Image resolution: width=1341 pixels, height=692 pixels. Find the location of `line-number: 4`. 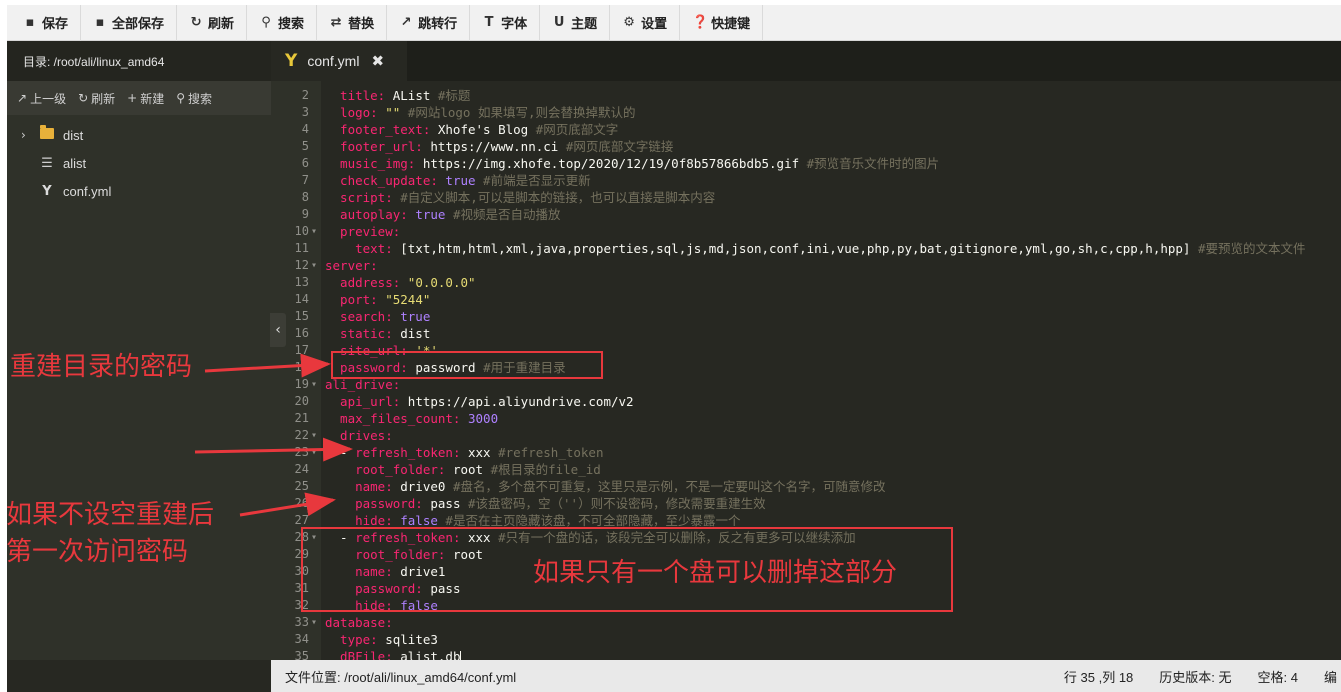

line-number: 4 is located at coordinates (305, 129).